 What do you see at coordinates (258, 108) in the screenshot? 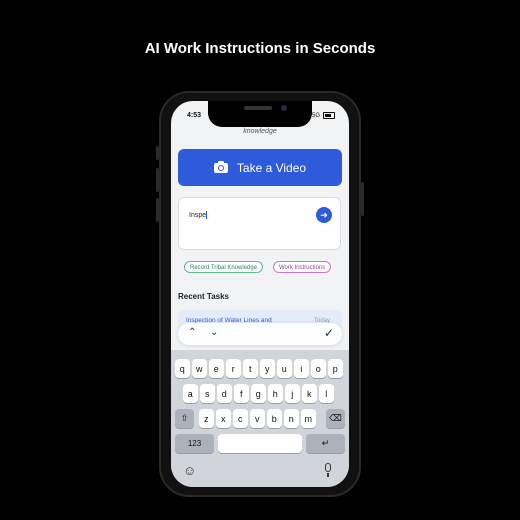
I see `speaker` at bounding box center [258, 108].